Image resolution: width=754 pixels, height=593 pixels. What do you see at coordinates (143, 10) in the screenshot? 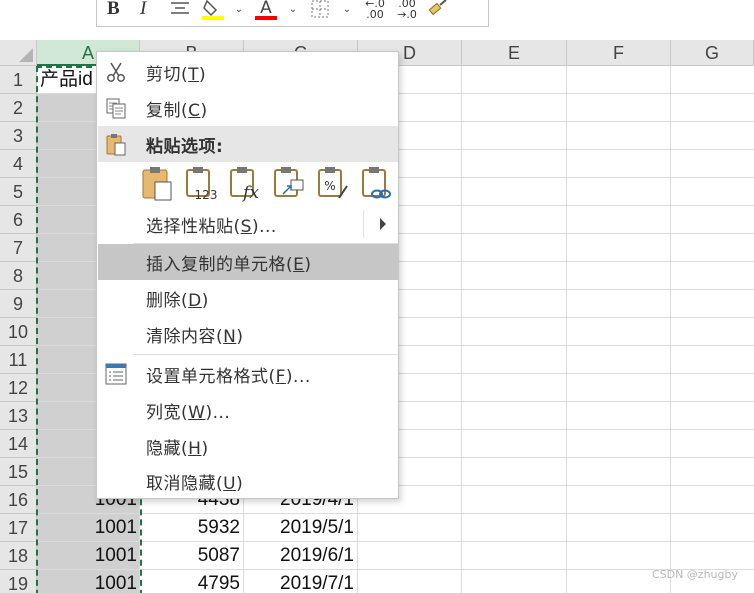
I see `italic-button: I` at bounding box center [143, 10].